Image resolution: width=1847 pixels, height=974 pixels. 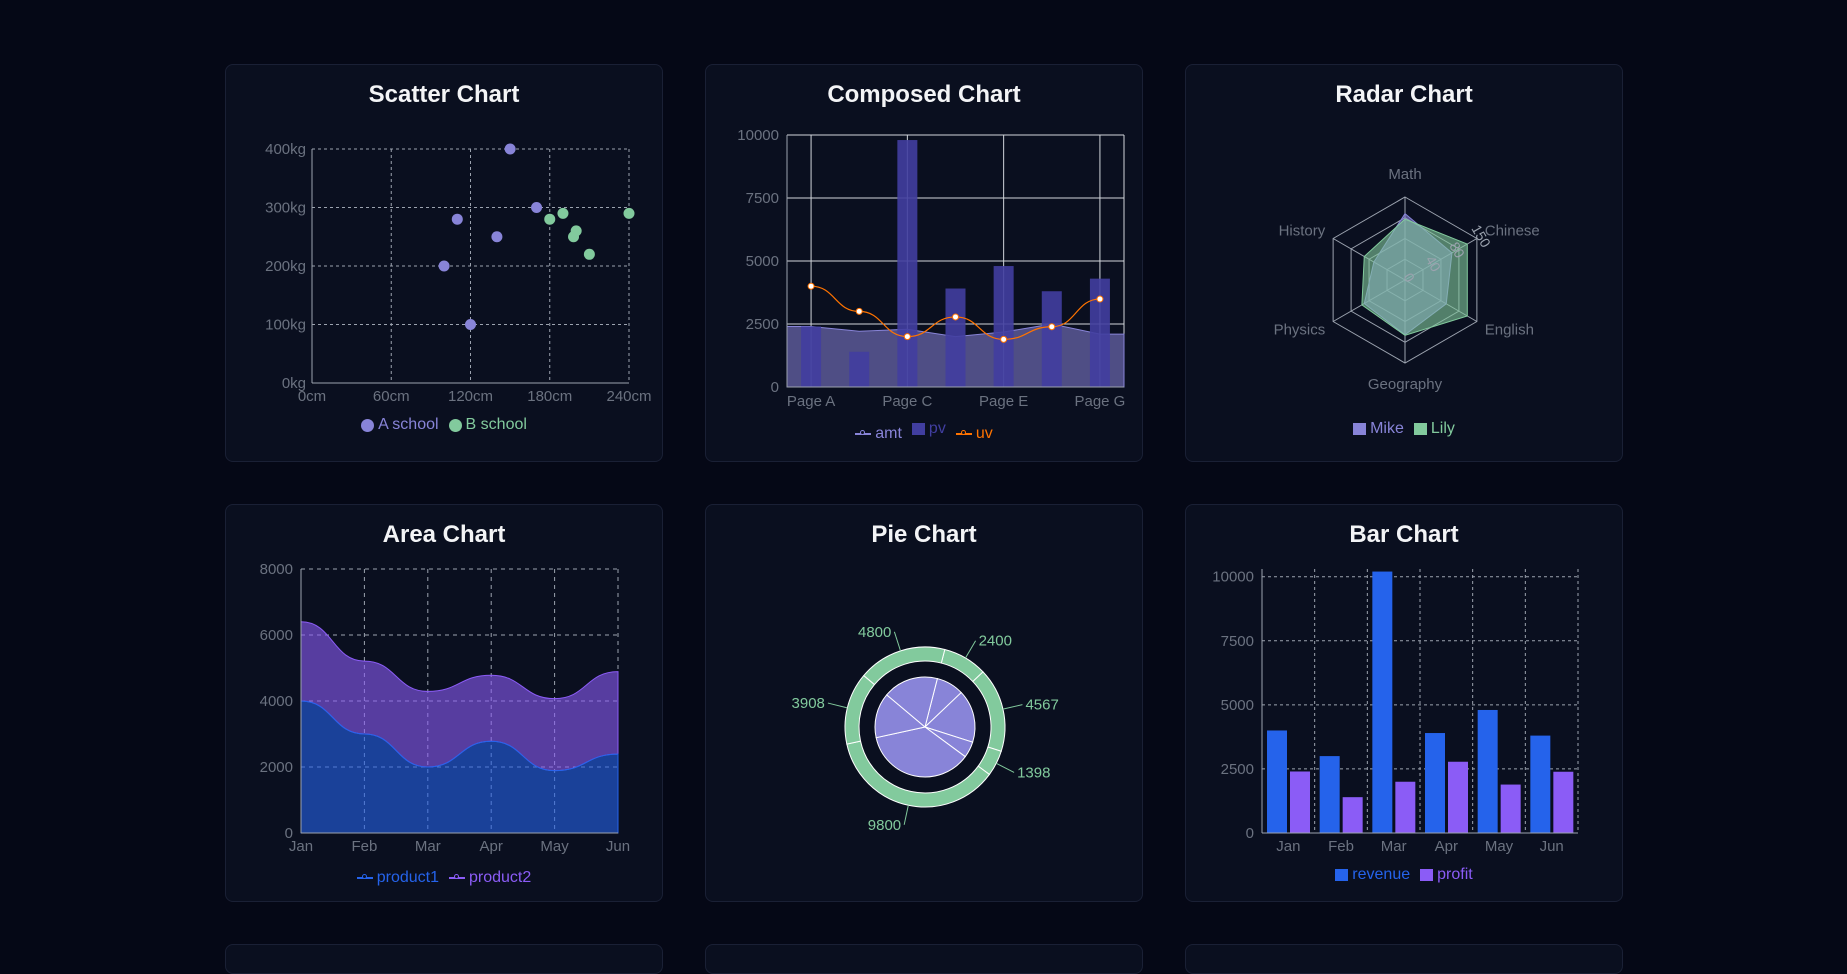 I want to click on legend-label: uv, so click(x=984, y=433).